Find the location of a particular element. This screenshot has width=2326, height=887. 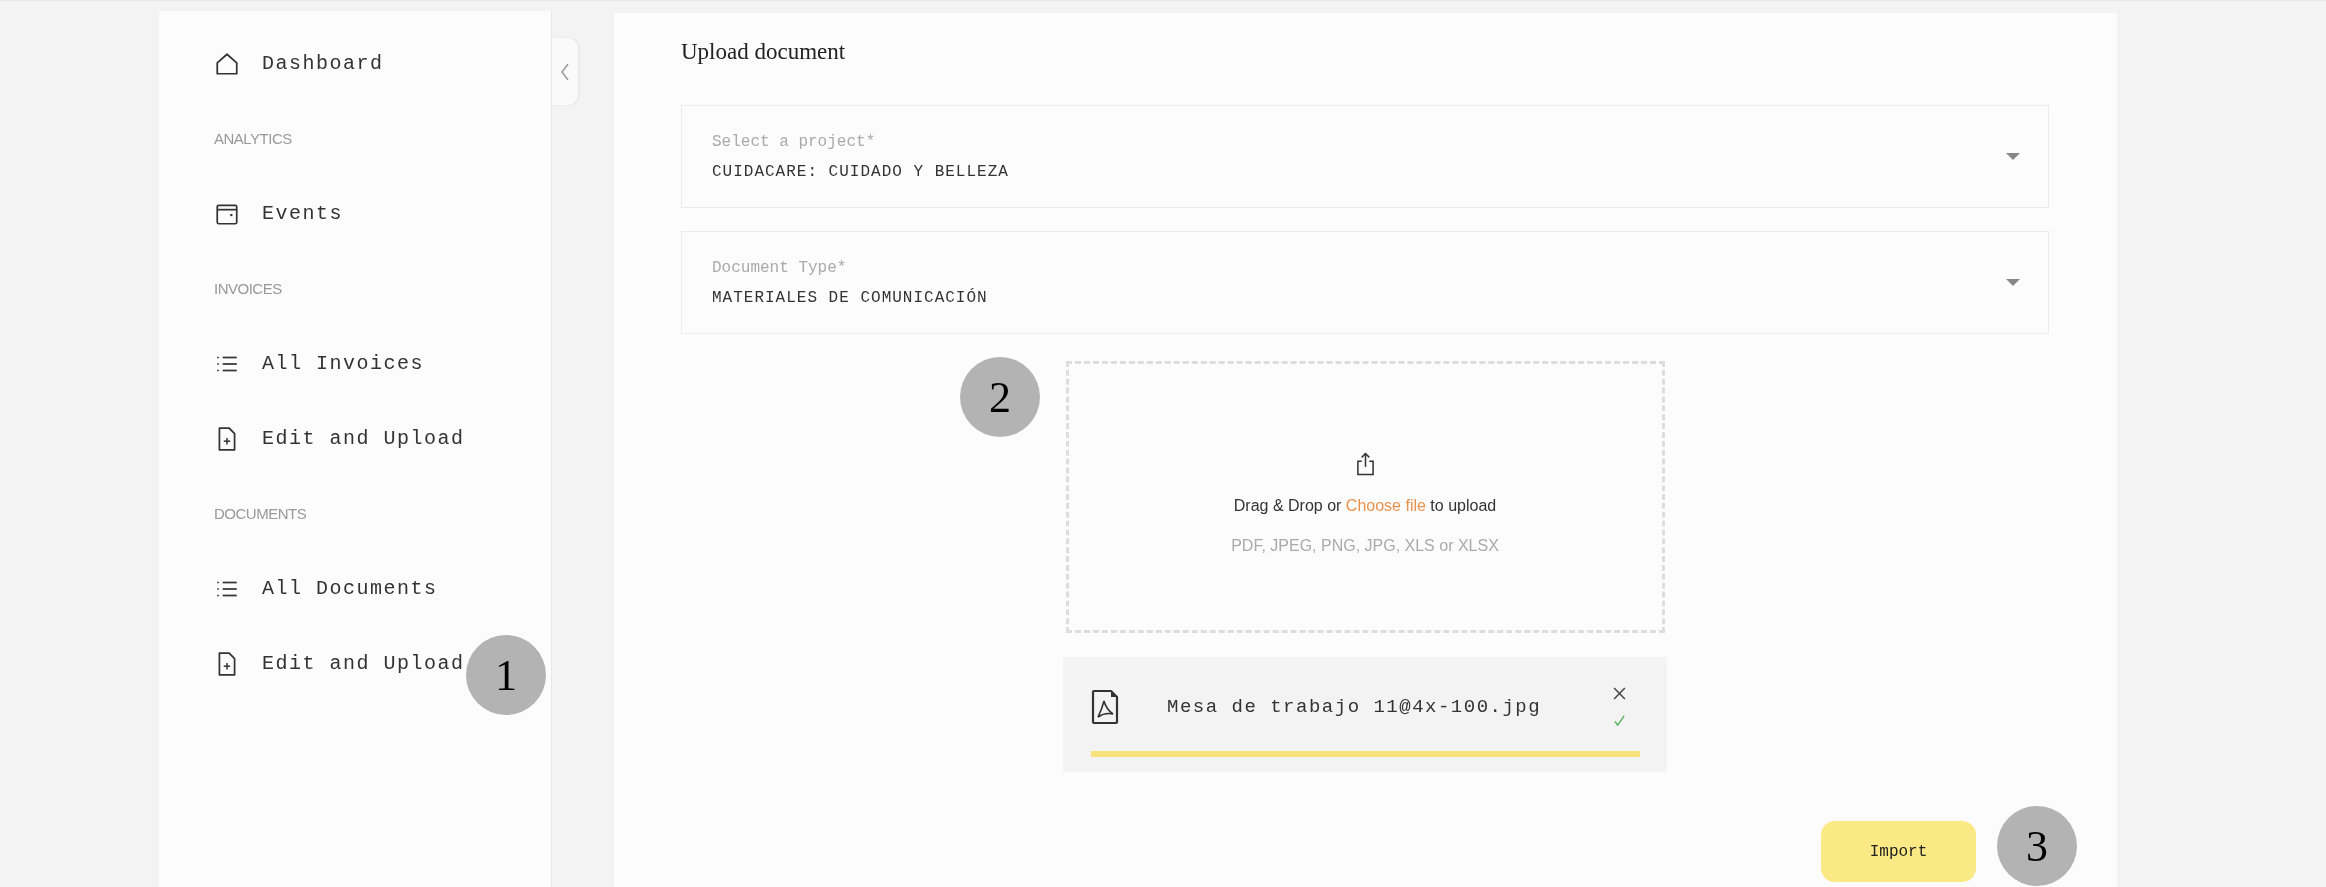

file-drop-zone: Drag & Drop or Choose file to upload PDF, JPEG, PNG, JPG, XLS or XLSX is located at coordinates (1365, 497).